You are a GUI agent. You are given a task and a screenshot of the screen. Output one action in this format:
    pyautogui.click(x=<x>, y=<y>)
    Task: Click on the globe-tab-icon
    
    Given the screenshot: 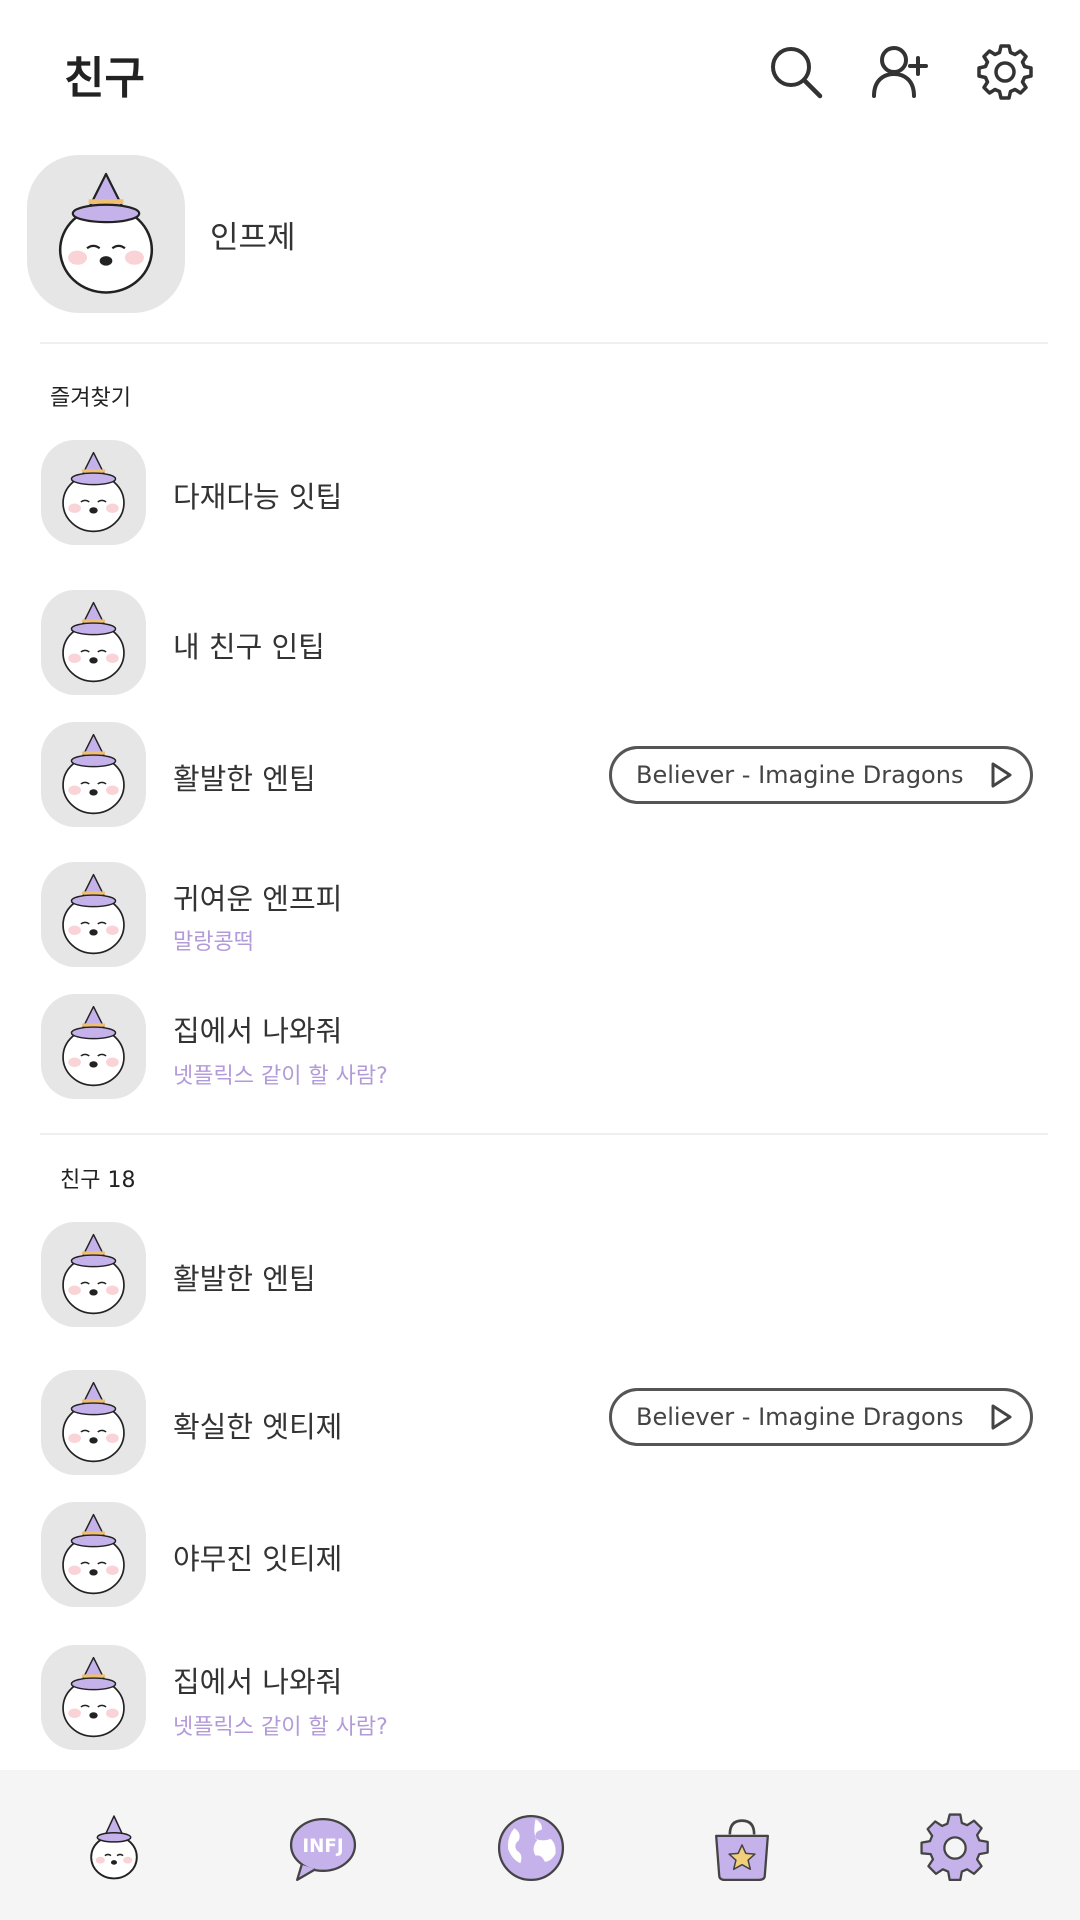 What is the action you would take?
    pyautogui.click(x=531, y=1848)
    